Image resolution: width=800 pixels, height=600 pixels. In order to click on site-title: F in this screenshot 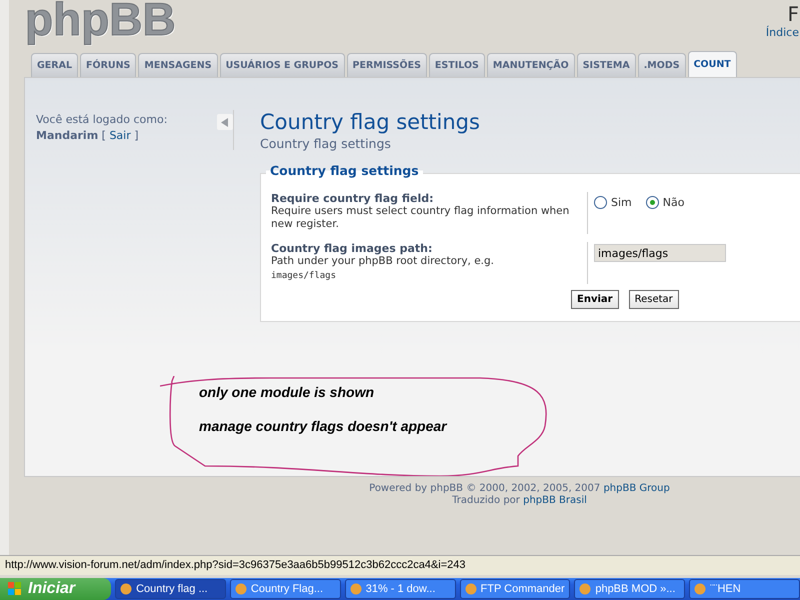, I will do `click(793, 14)`.